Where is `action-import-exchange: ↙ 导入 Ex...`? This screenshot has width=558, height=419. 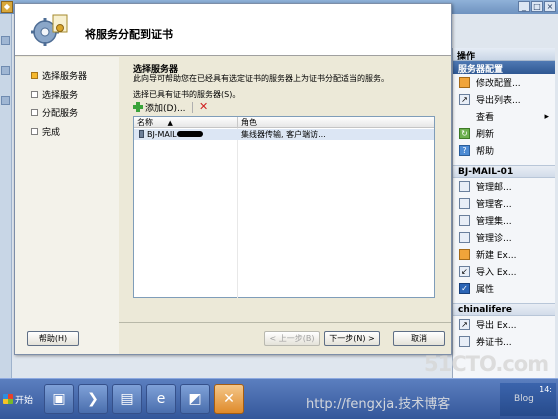
action-import-exchange: ↙ 导入 Ex... is located at coordinates (504, 271).